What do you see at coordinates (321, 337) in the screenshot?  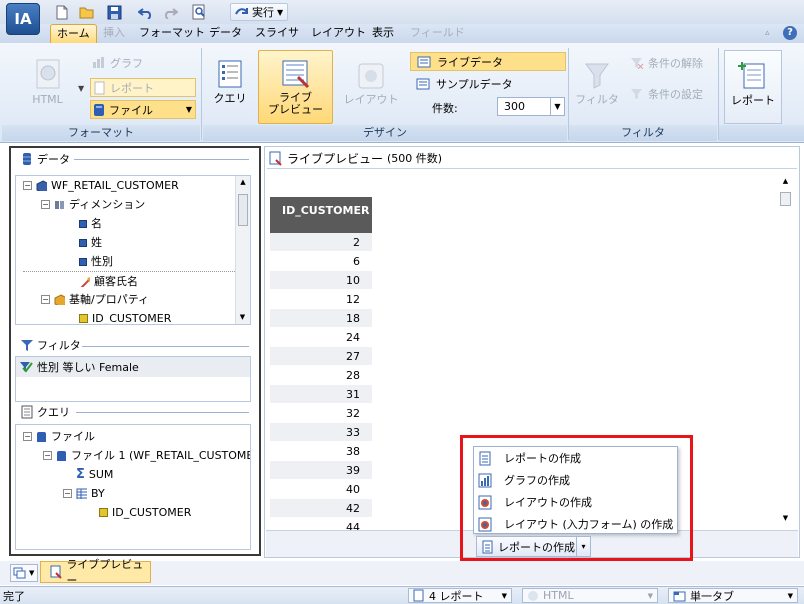 I see `table-row: 24` at bounding box center [321, 337].